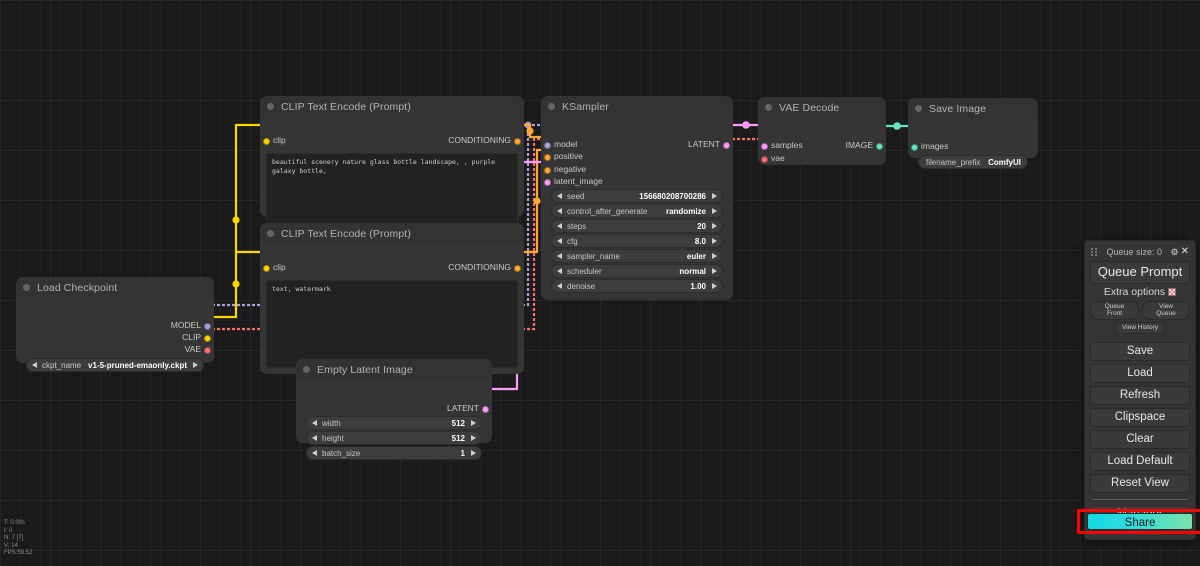 This screenshot has width=1200, height=566. What do you see at coordinates (637, 271) in the screenshot?
I see `widget-scheduler: scheduler normal` at bounding box center [637, 271].